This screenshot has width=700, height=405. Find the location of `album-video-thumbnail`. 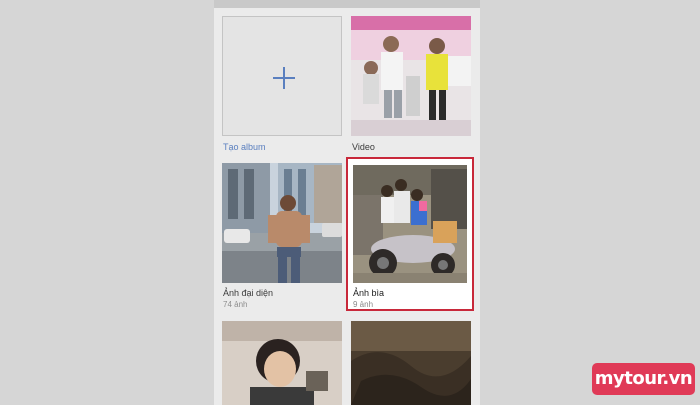

album-video-thumbnail is located at coordinates (411, 76).